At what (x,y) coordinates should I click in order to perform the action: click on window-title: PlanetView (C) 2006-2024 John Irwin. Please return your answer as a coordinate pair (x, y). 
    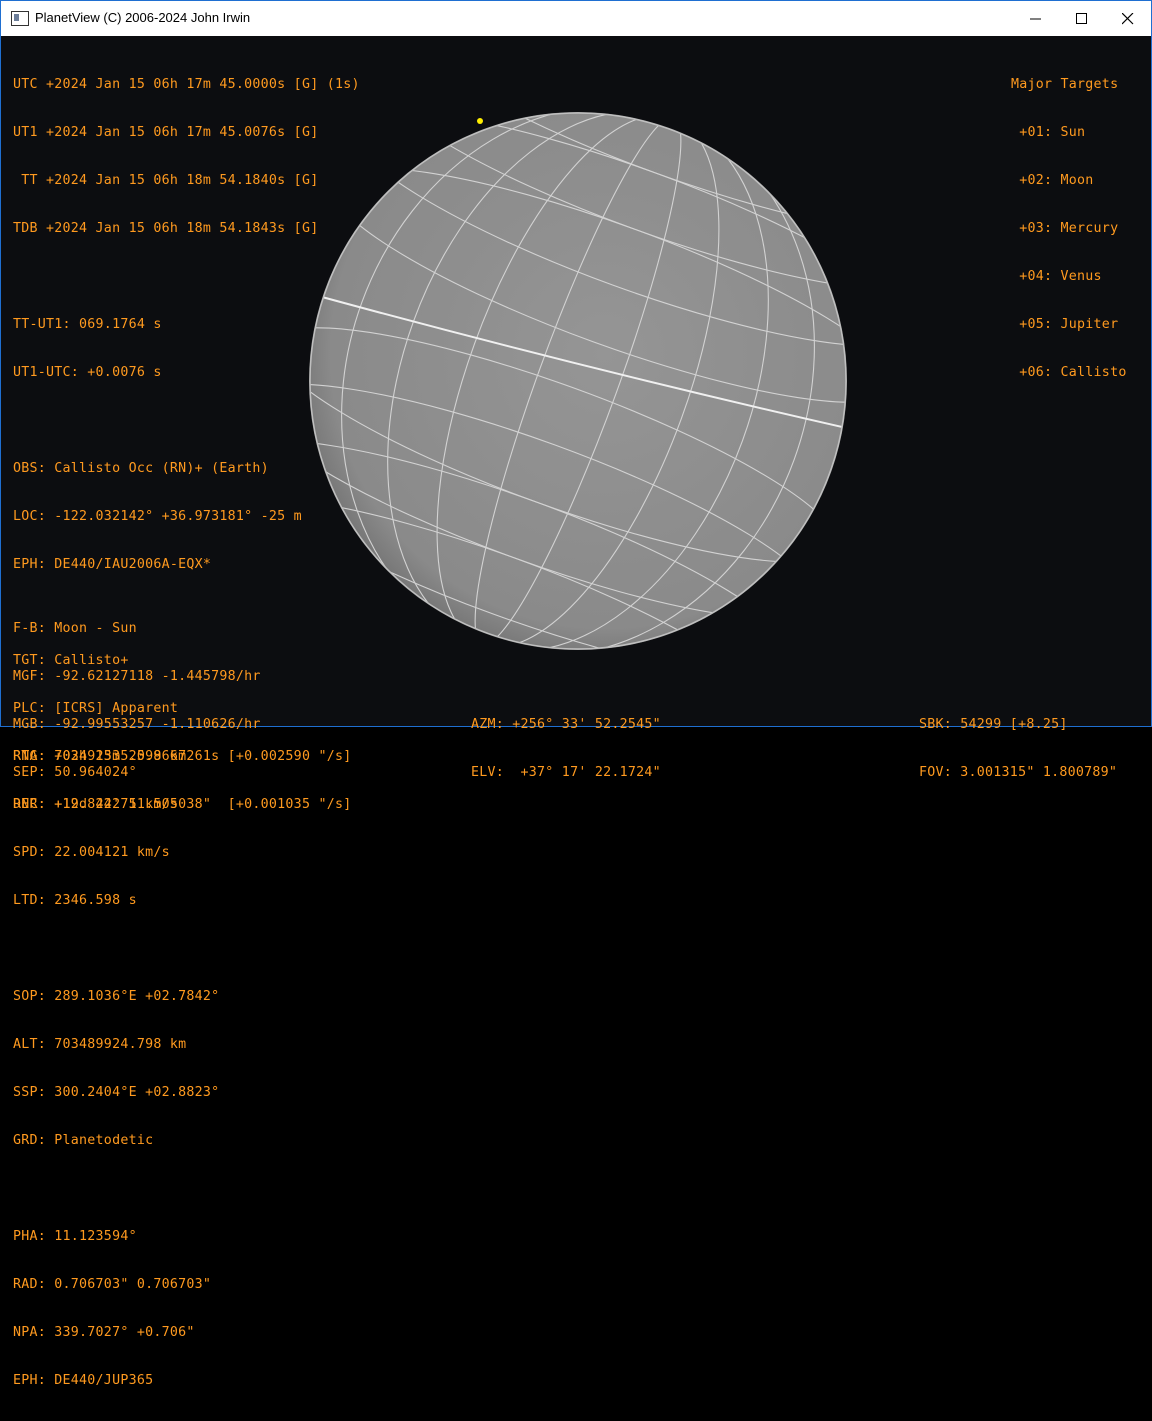
    Looking at the image, I should click on (143, 17).